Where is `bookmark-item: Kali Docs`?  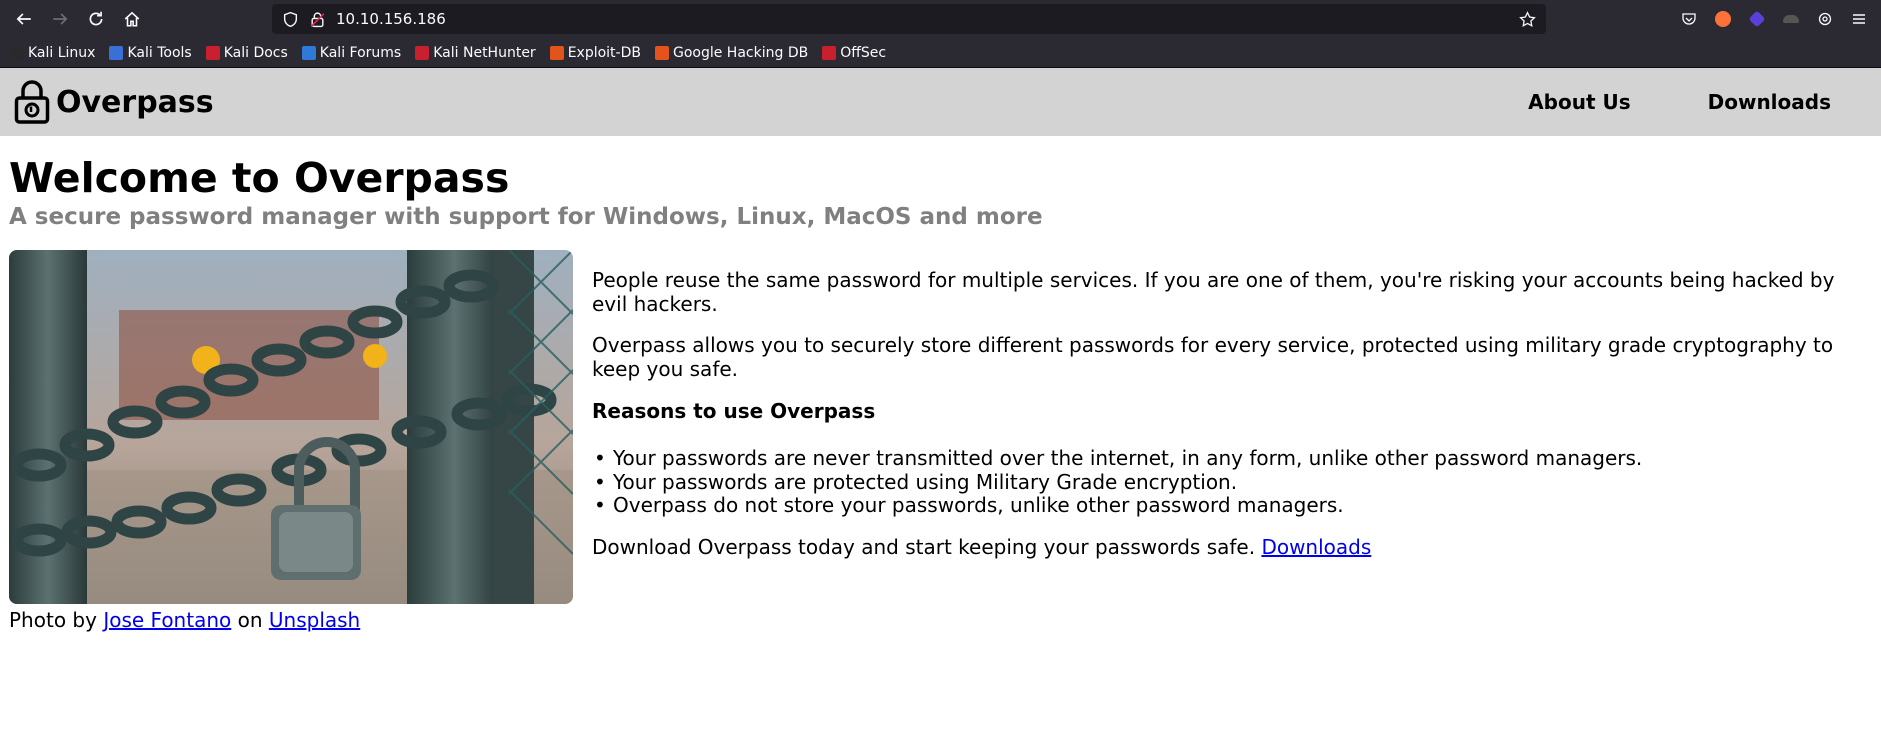 bookmark-item: Kali Docs is located at coordinates (246, 52).